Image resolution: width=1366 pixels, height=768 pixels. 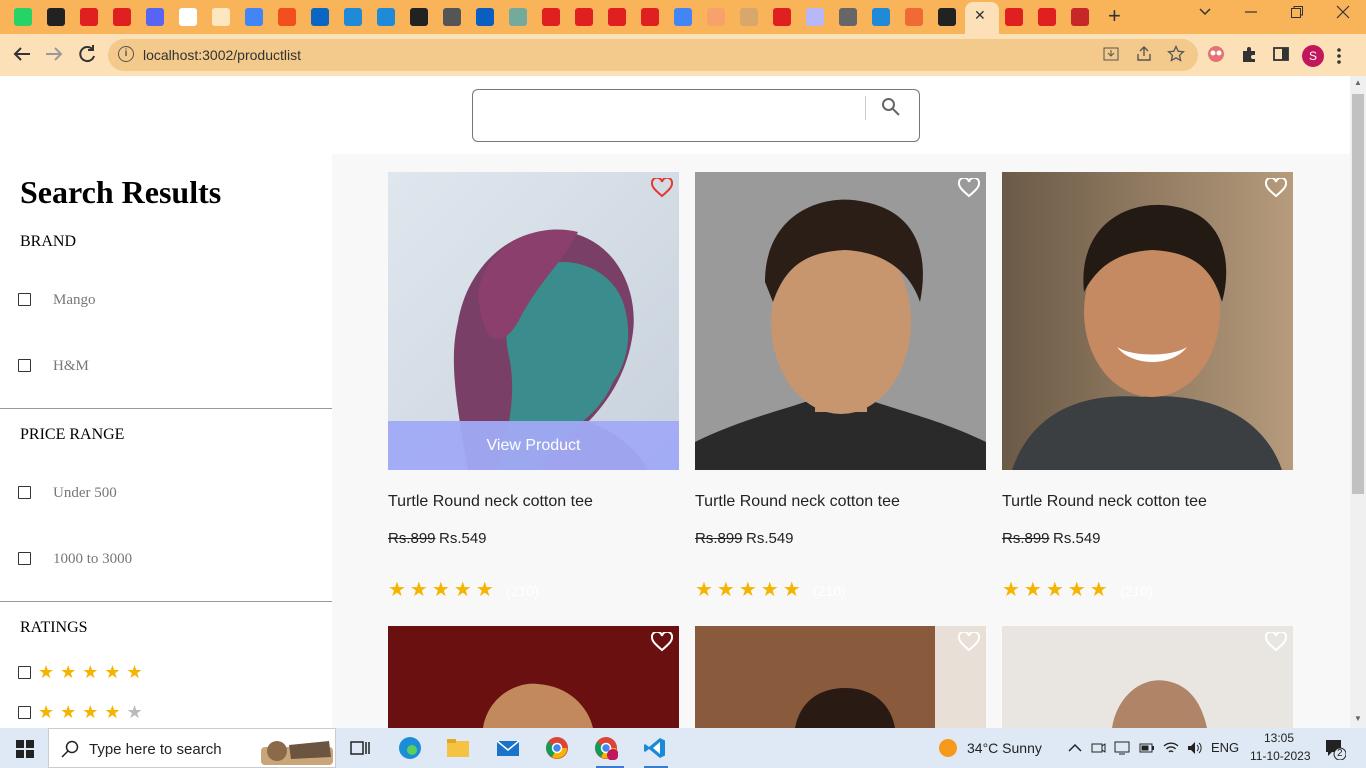 What do you see at coordinates (1114, 16) in the screenshot?
I see `new-tab-button: +` at bounding box center [1114, 16].